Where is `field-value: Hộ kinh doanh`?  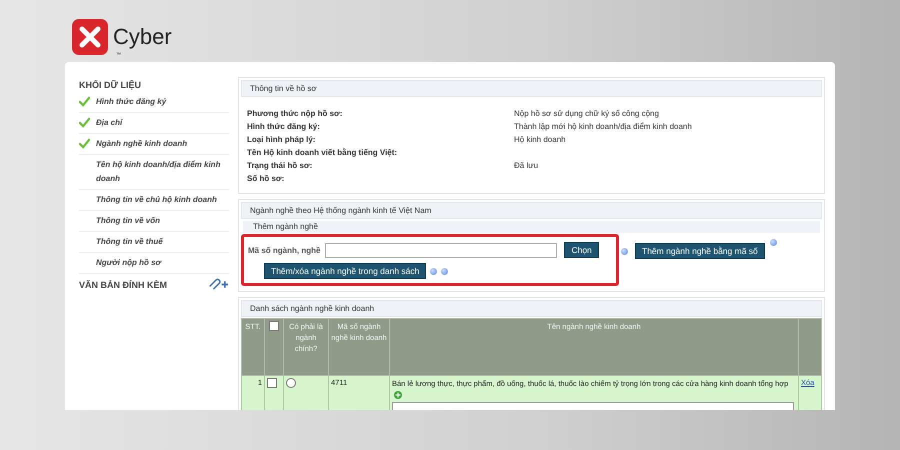 field-value: Hộ kinh doanh is located at coordinates (540, 139).